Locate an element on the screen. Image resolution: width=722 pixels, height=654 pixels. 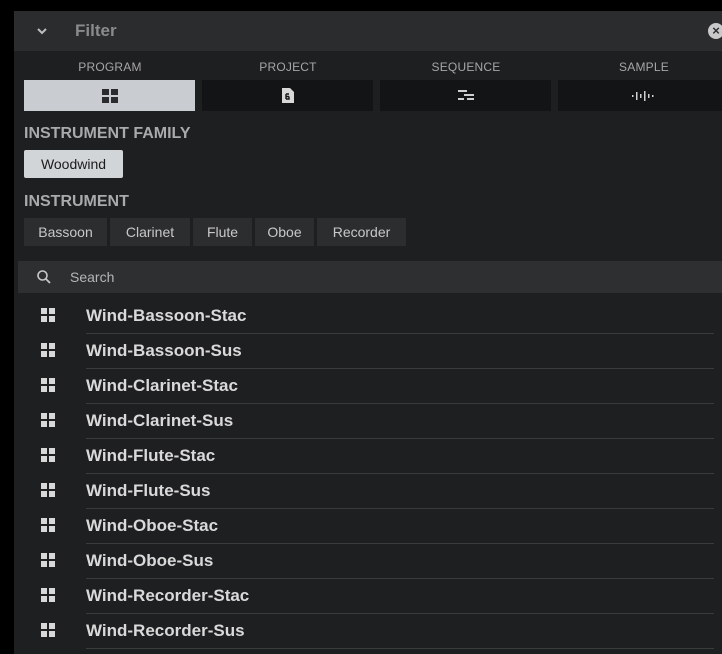
filter-title: Filter is located at coordinates (96, 30).